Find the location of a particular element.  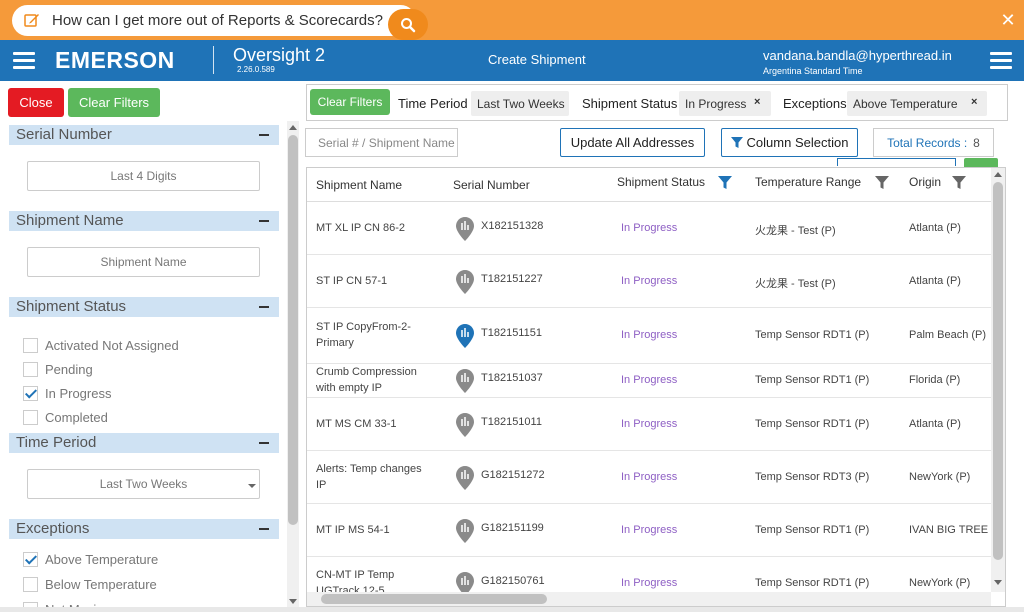

serial-number-cell: T182151151 is located at coordinates (511, 333).